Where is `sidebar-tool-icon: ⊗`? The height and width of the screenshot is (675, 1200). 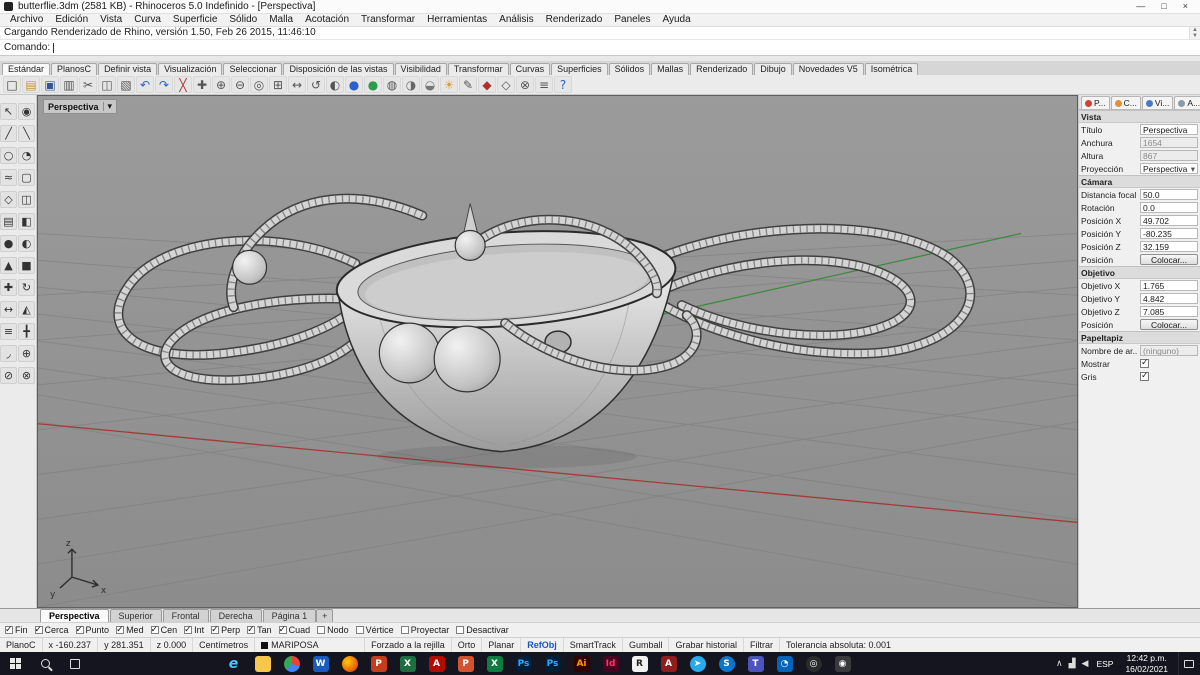
sidebar-tool-icon: ⊗ is located at coordinates (26, 375).